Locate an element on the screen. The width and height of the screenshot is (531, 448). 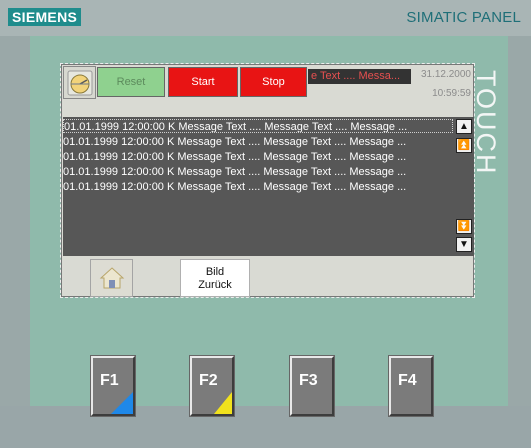
stop-button: Stop is located at coordinates (273, 82).